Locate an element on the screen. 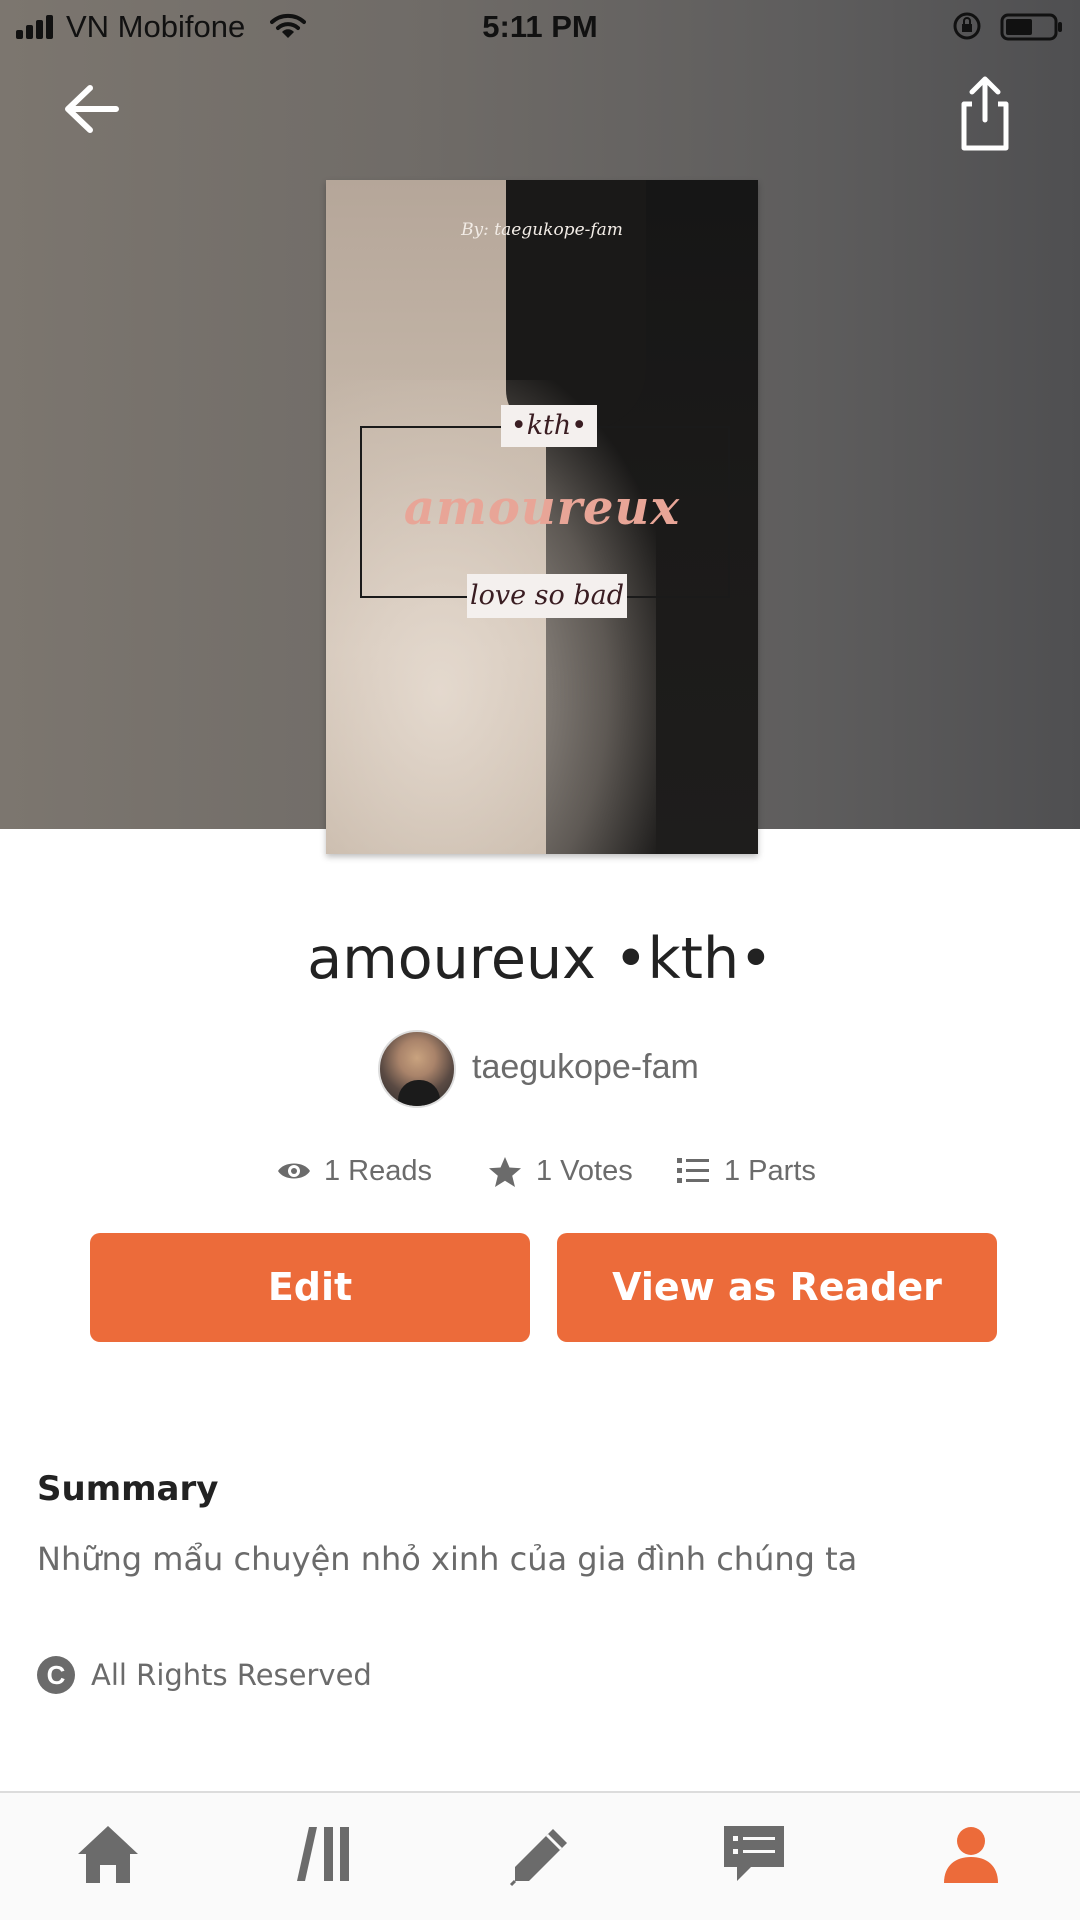 Image resolution: width=1080 pixels, height=1920 pixels. share-button is located at coordinates (985, 114).